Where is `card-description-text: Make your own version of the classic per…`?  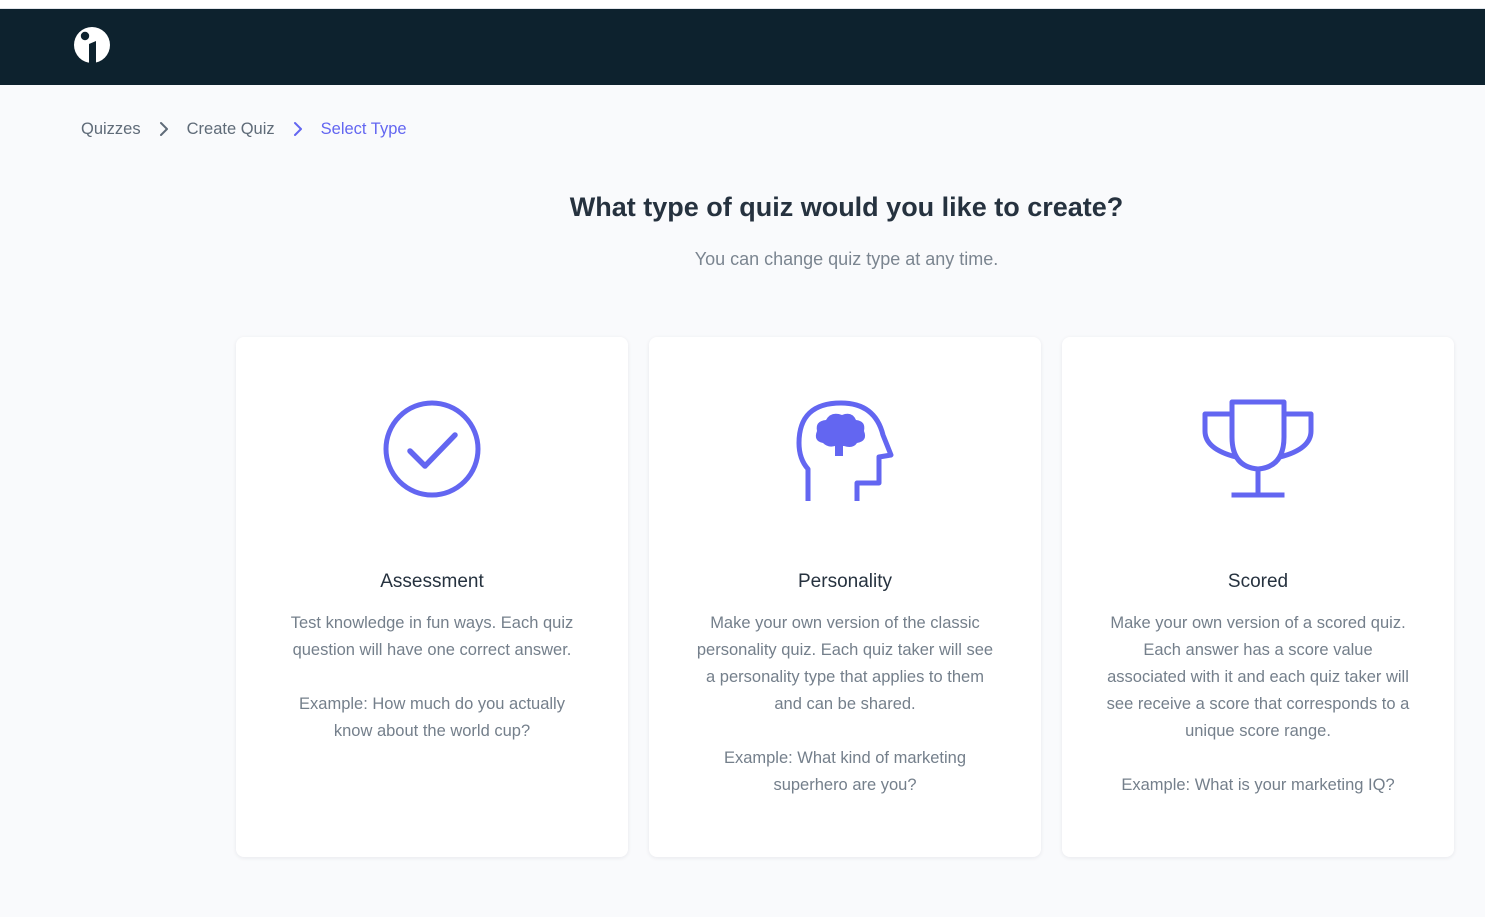 card-description-text: Make your own version of the classic per… is located at coordinates (845, 663).